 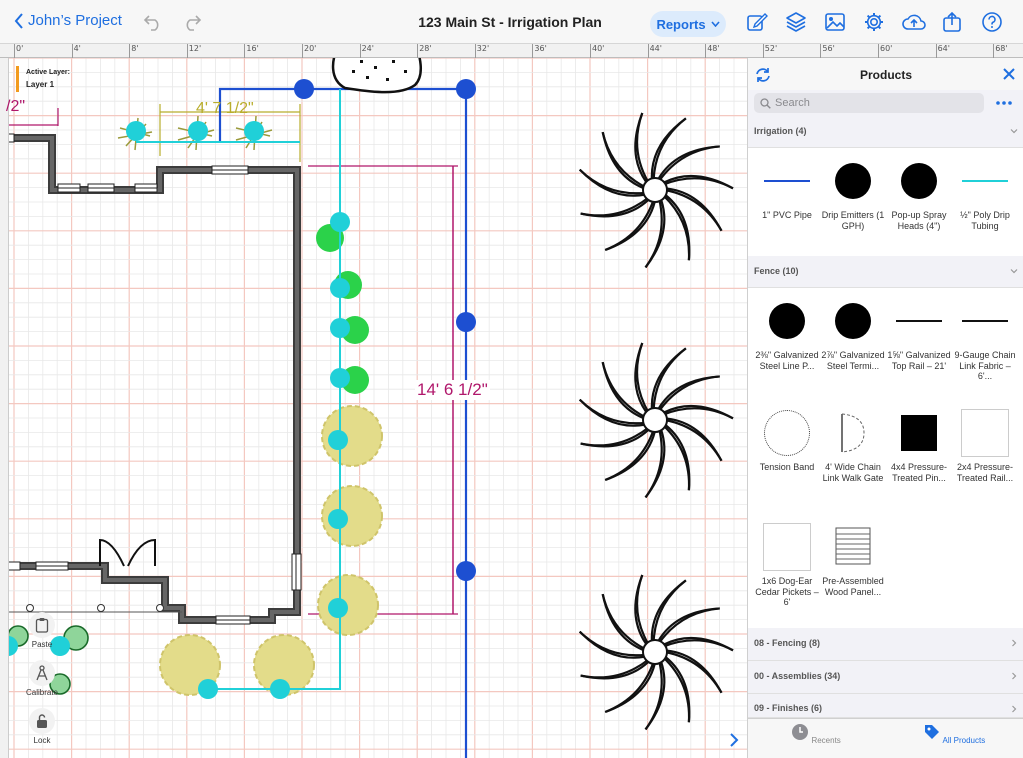 What do you see at coordinates (885, 677) in the screenshot?
I see `section-assemblies: 00 - Assemblies (34)` at bounding box center [885, 677].